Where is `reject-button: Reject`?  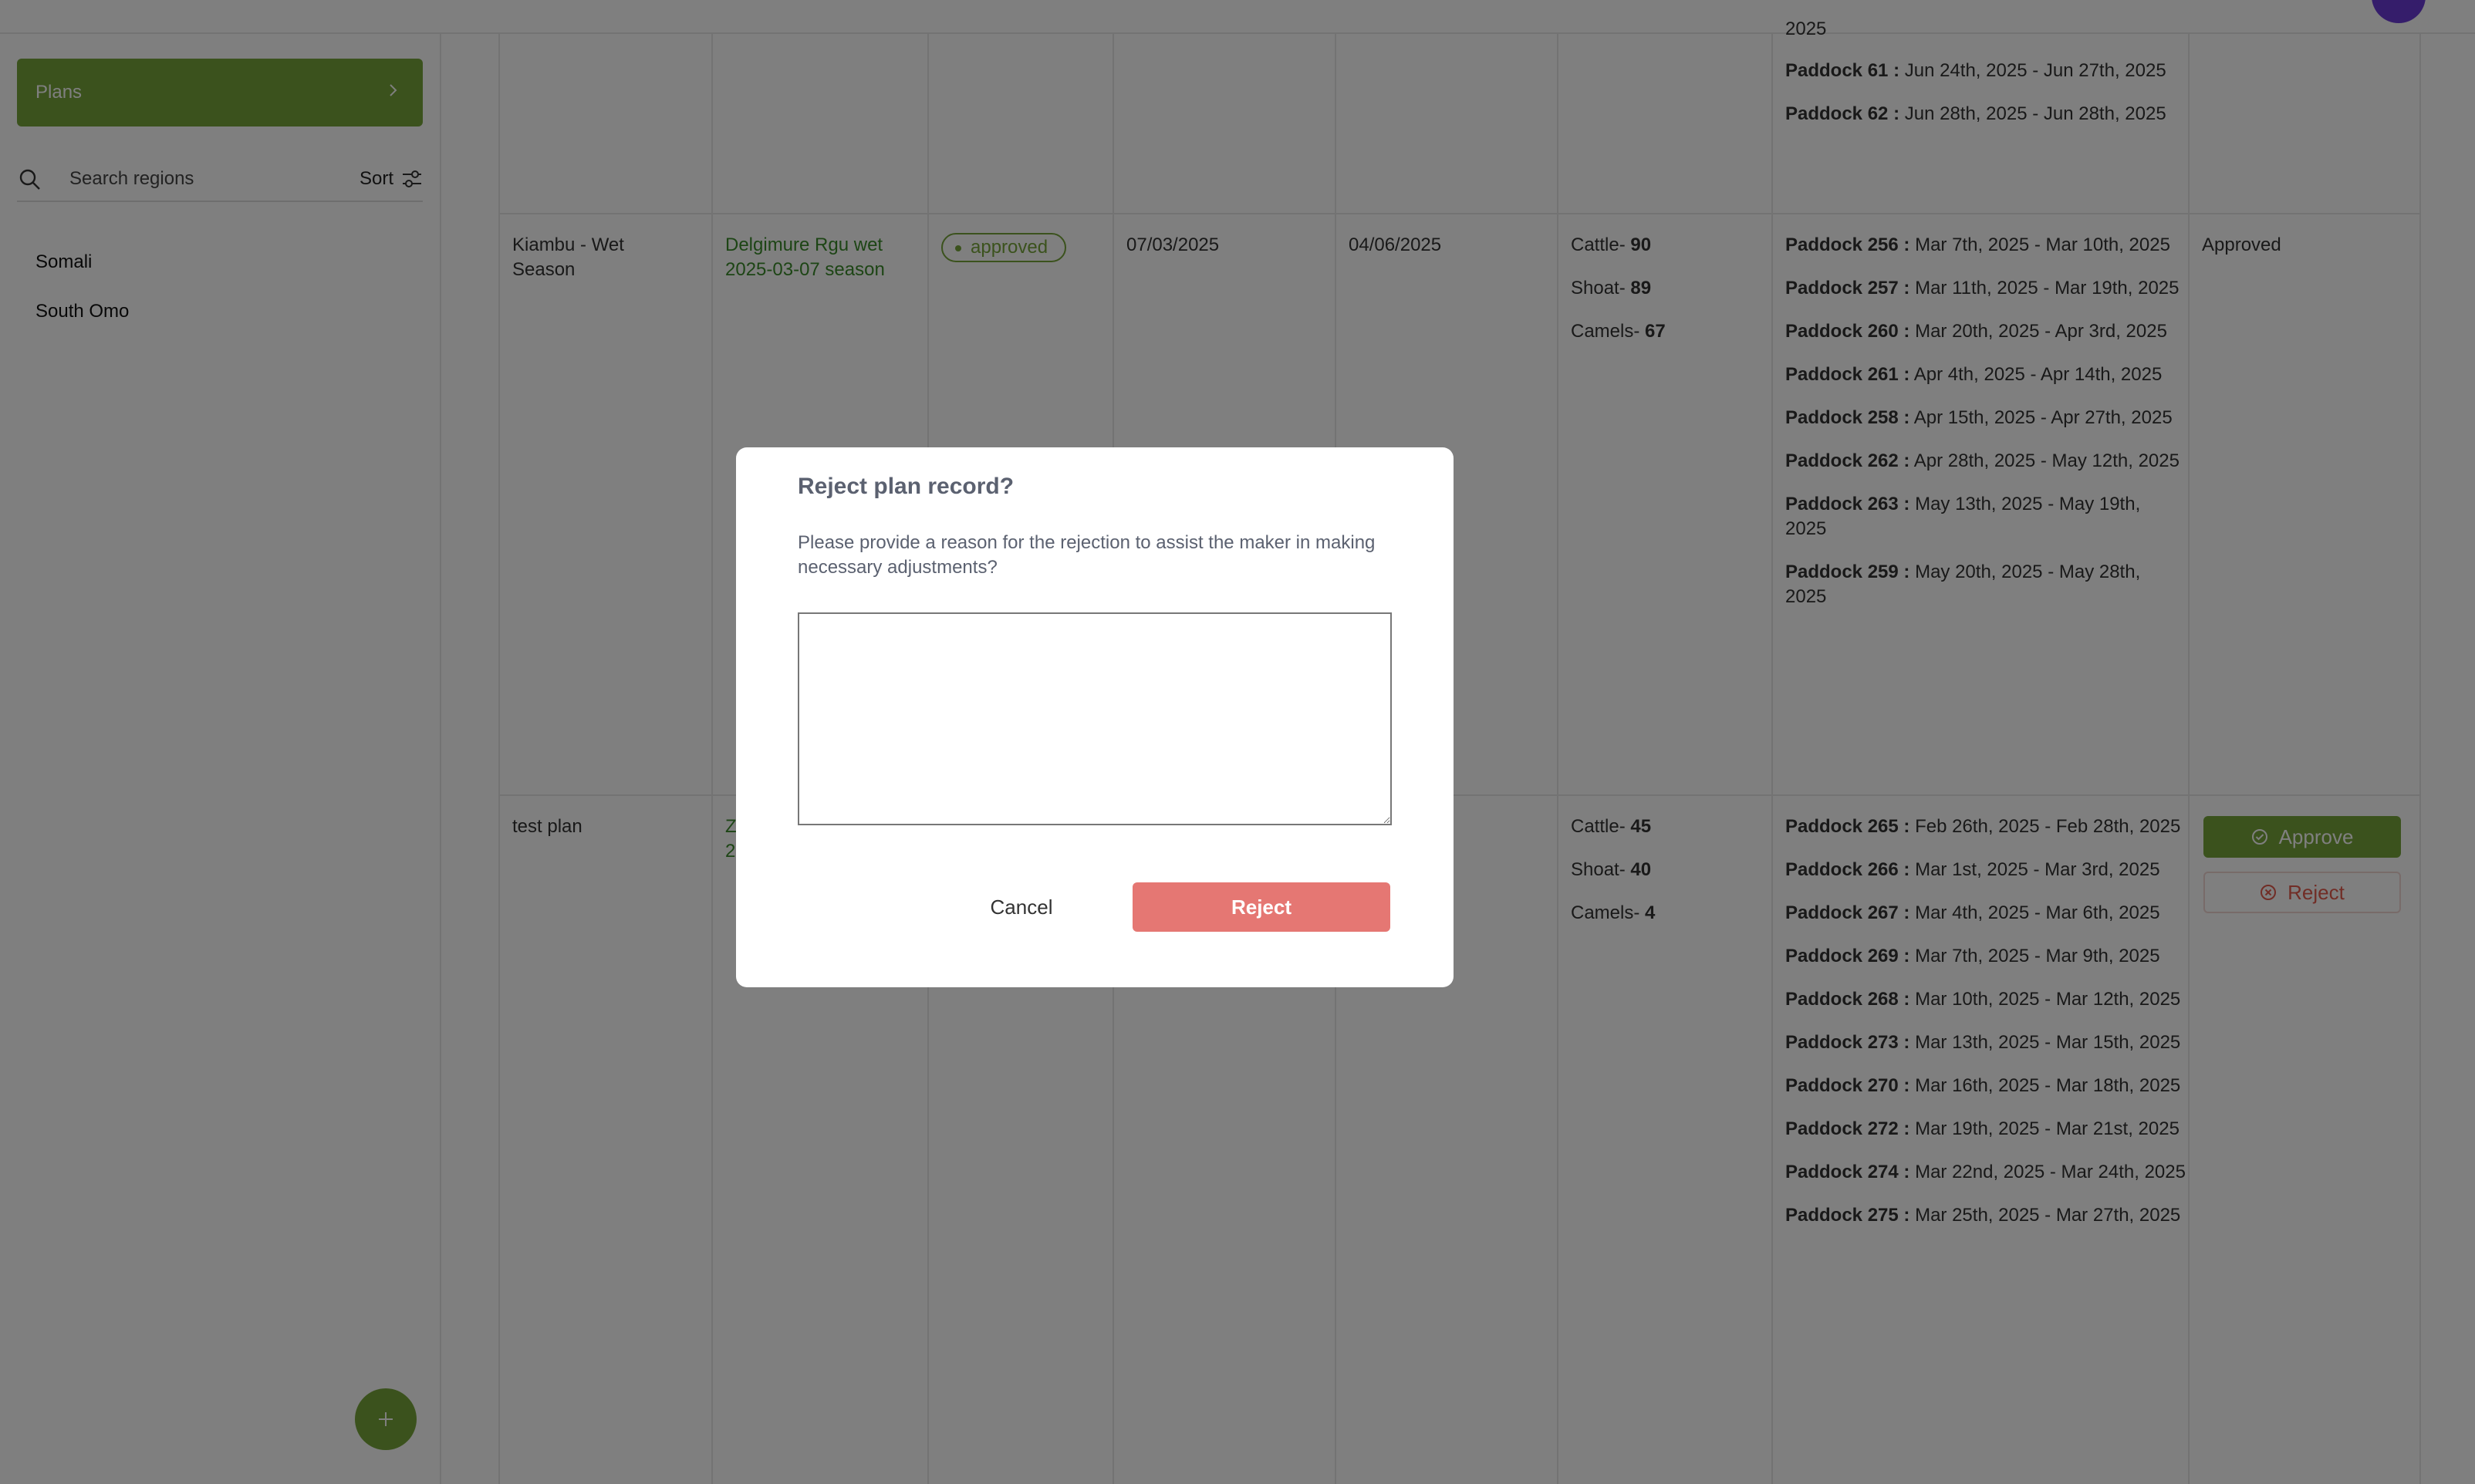
reject-button: Reject is located at coordinates (1261, 907).